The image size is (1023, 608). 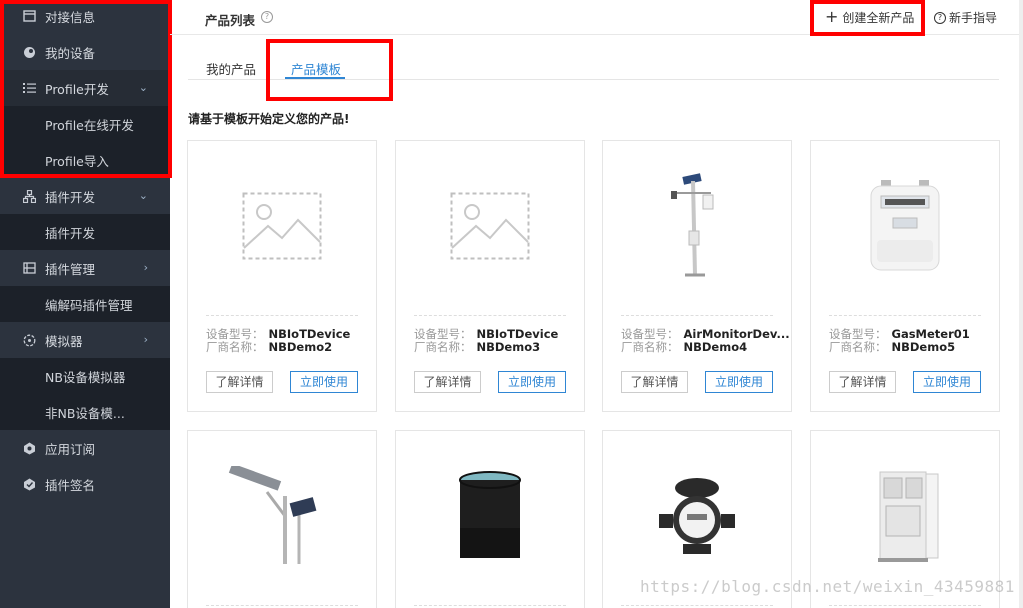 What do you see at coordinates (697, 226) in the screenshot?
I see `weather-station-image` at bounding box center [697, 226].